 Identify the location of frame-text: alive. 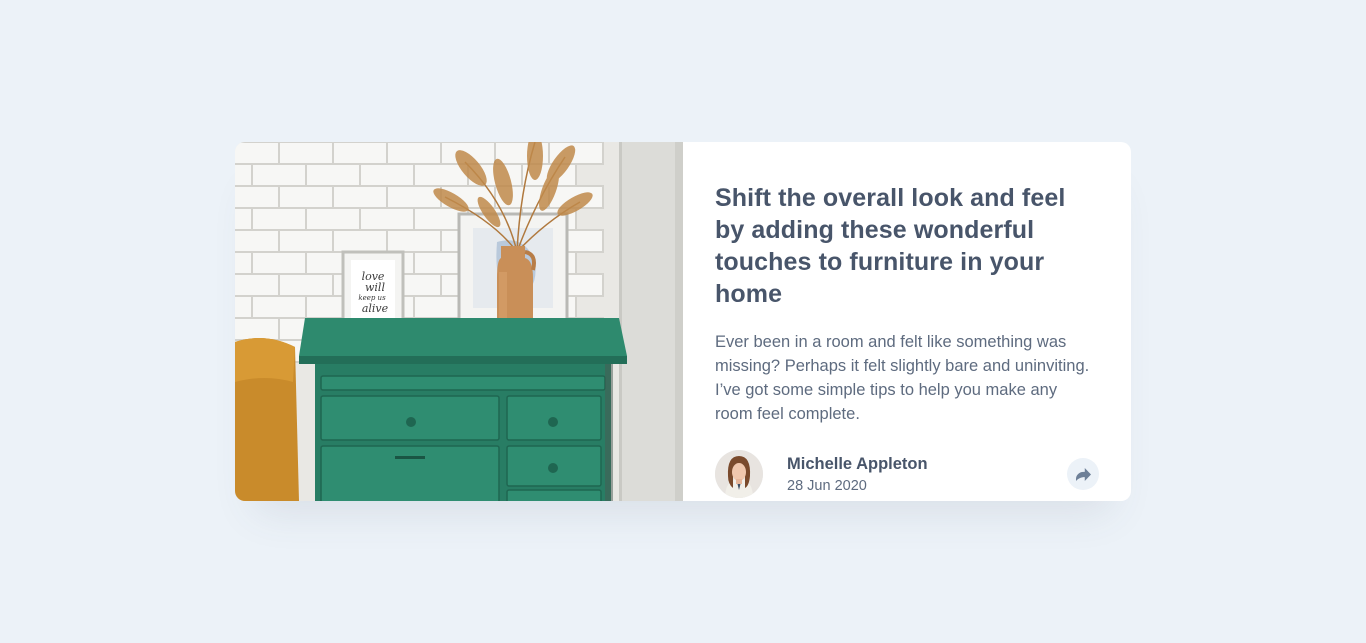
(375, 308).